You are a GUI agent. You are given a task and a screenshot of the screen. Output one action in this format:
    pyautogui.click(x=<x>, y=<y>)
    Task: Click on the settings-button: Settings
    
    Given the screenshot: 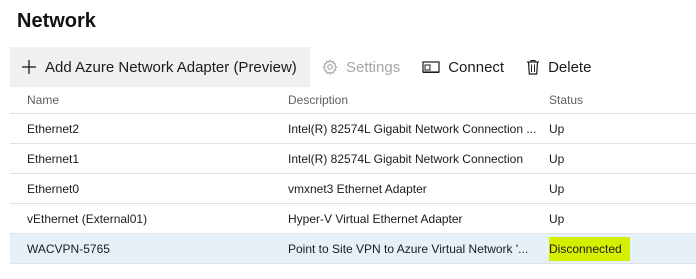 What is the action you would take?
    pyautogui.click(x=361, y=67)
    